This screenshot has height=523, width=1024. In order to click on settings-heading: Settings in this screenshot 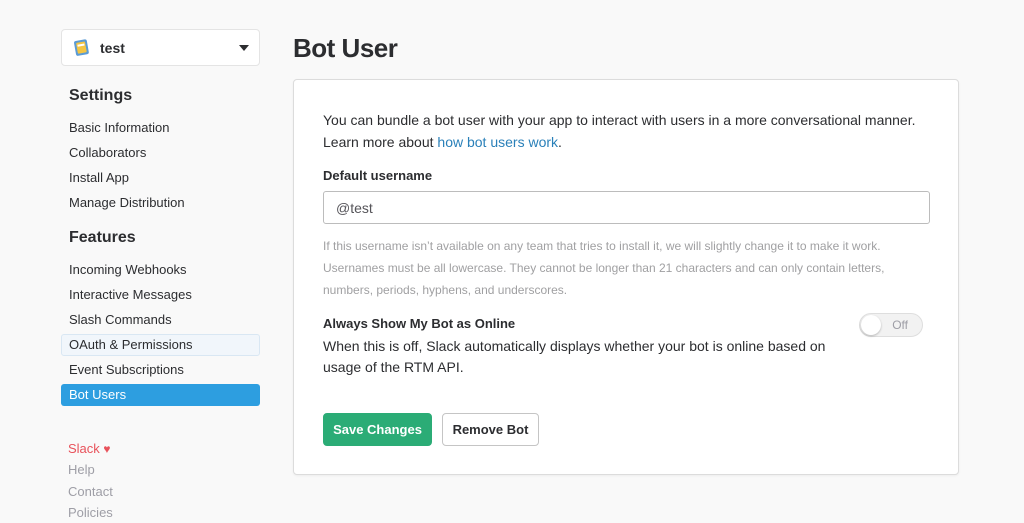, I will do `click(101, 95)`.